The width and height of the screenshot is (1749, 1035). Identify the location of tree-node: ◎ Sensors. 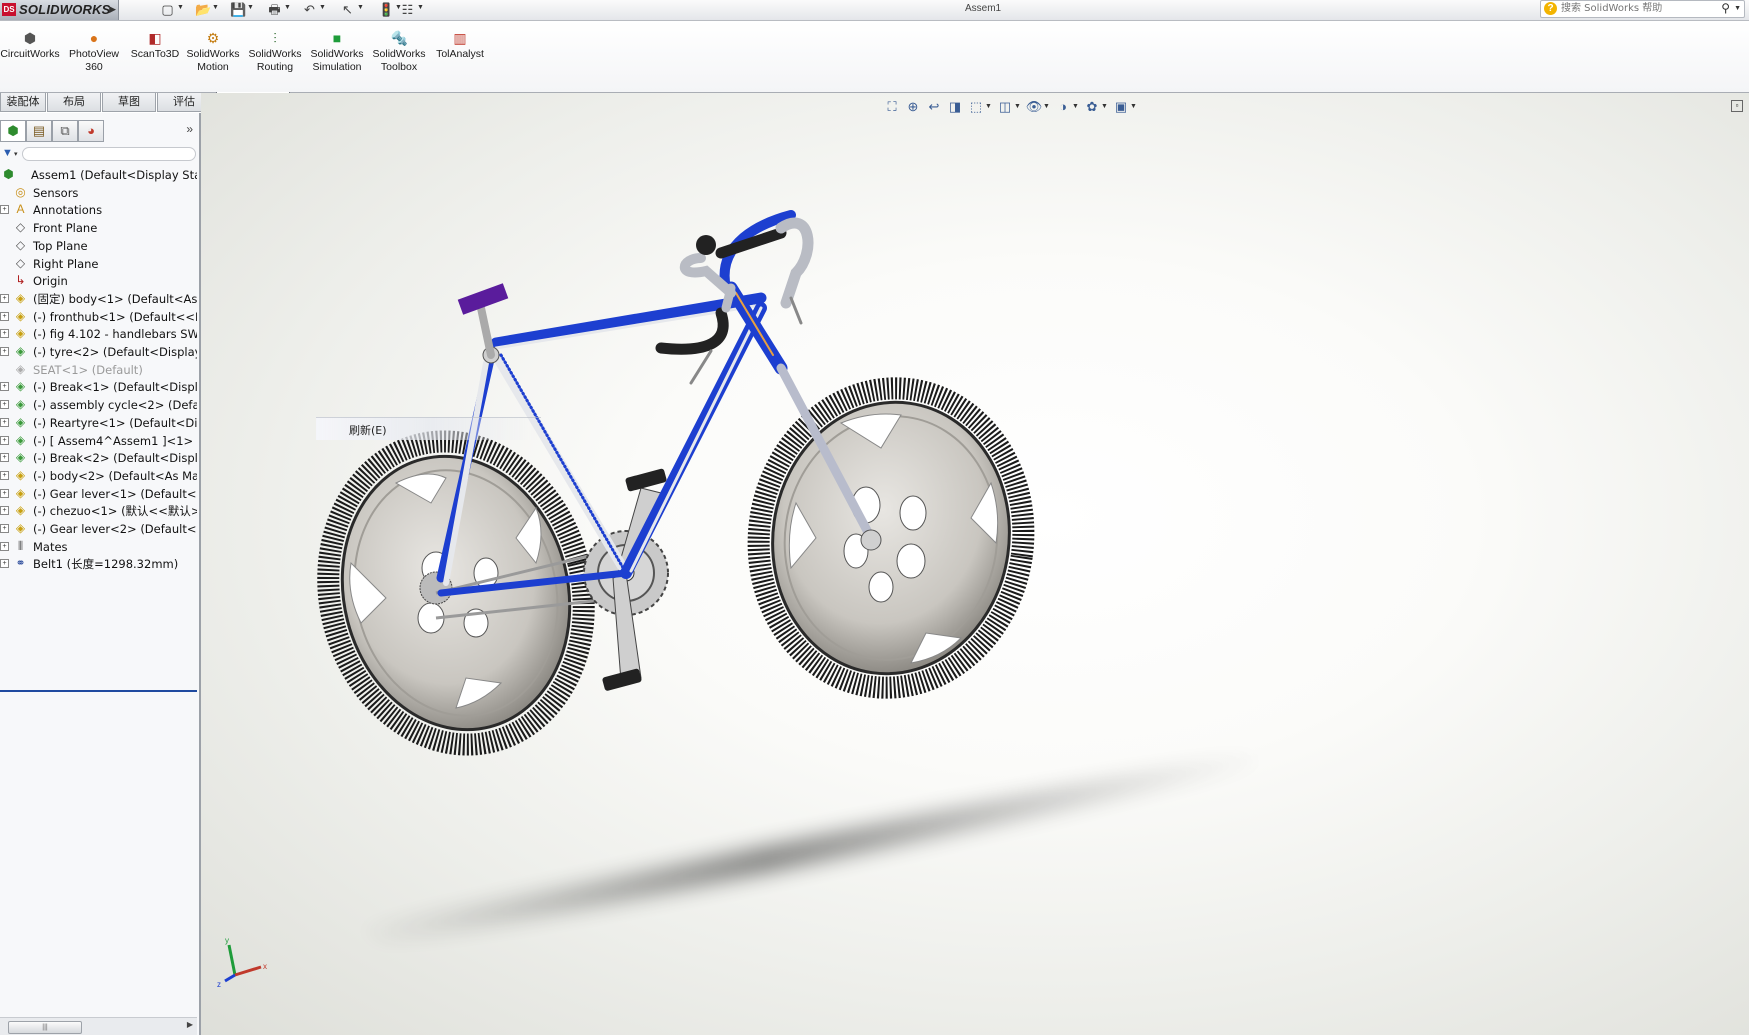
(98, 193).